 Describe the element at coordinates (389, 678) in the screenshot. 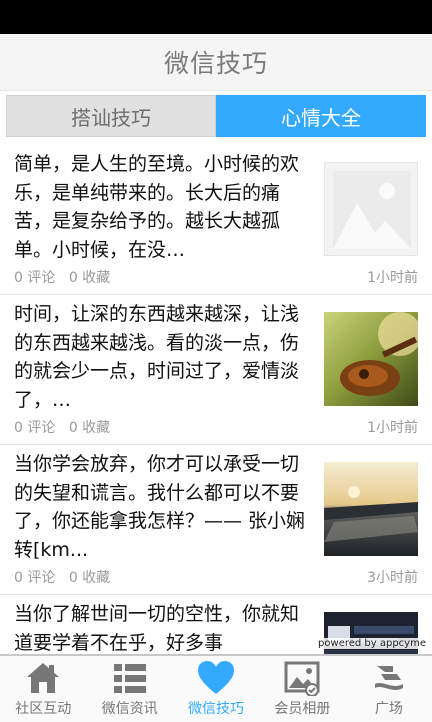

I see `square-logo-icon` at that location.